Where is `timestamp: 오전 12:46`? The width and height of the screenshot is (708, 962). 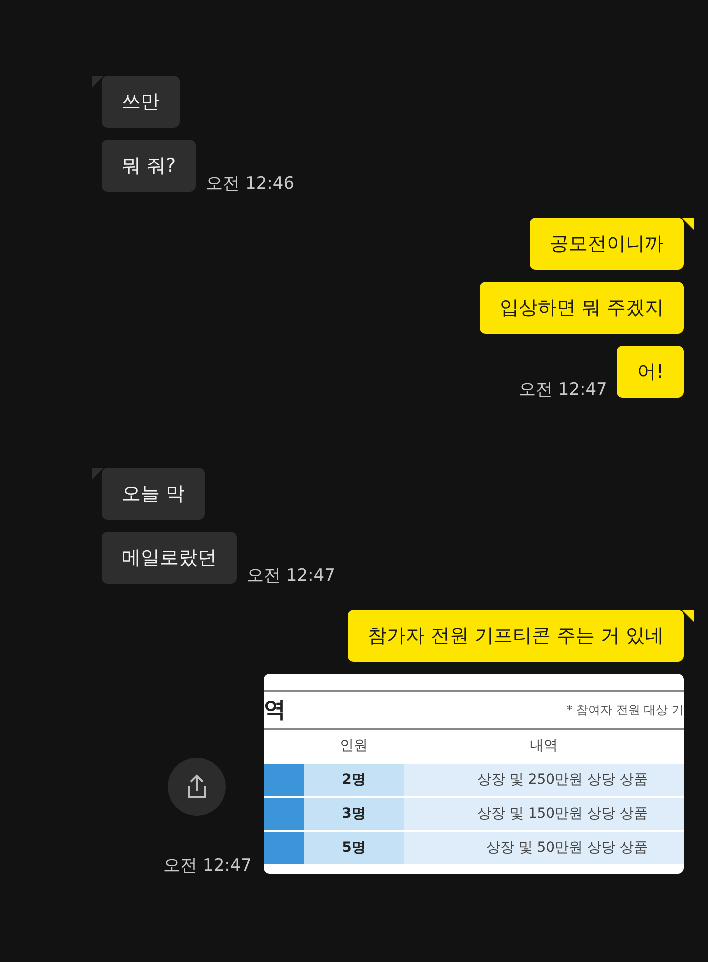
timestamp: 오전 12:46 is located at coordinates (250, 184).